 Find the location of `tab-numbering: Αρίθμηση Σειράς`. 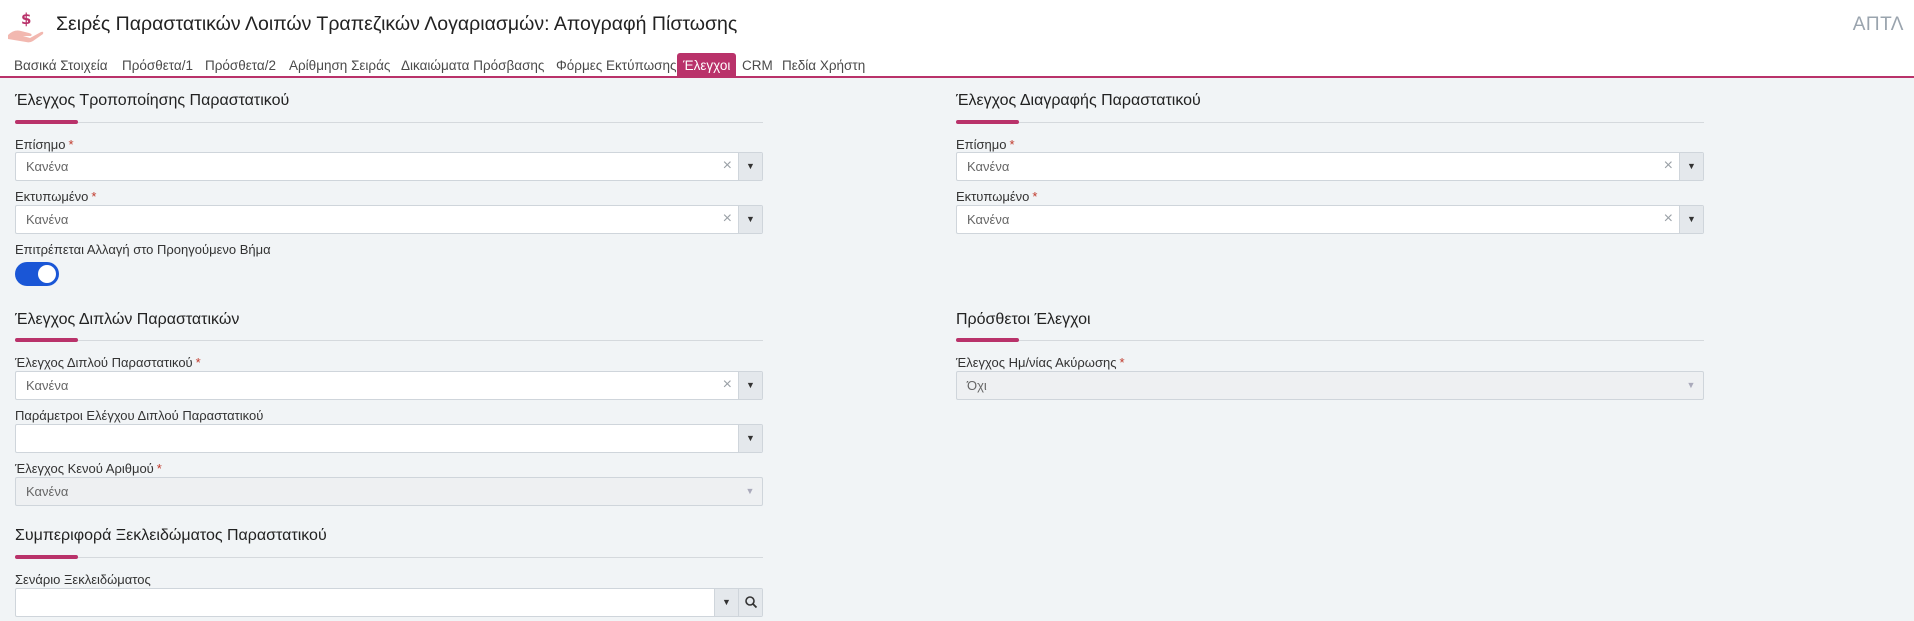

tab-numbering: Αρίθμηση Σειράς is located at coordinates (339, 66).